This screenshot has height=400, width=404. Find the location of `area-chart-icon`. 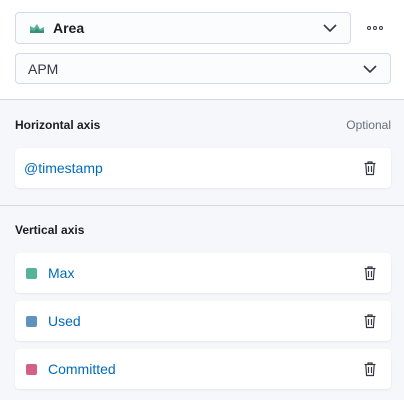

area-chart-icon is located at coordinates (37, 28).